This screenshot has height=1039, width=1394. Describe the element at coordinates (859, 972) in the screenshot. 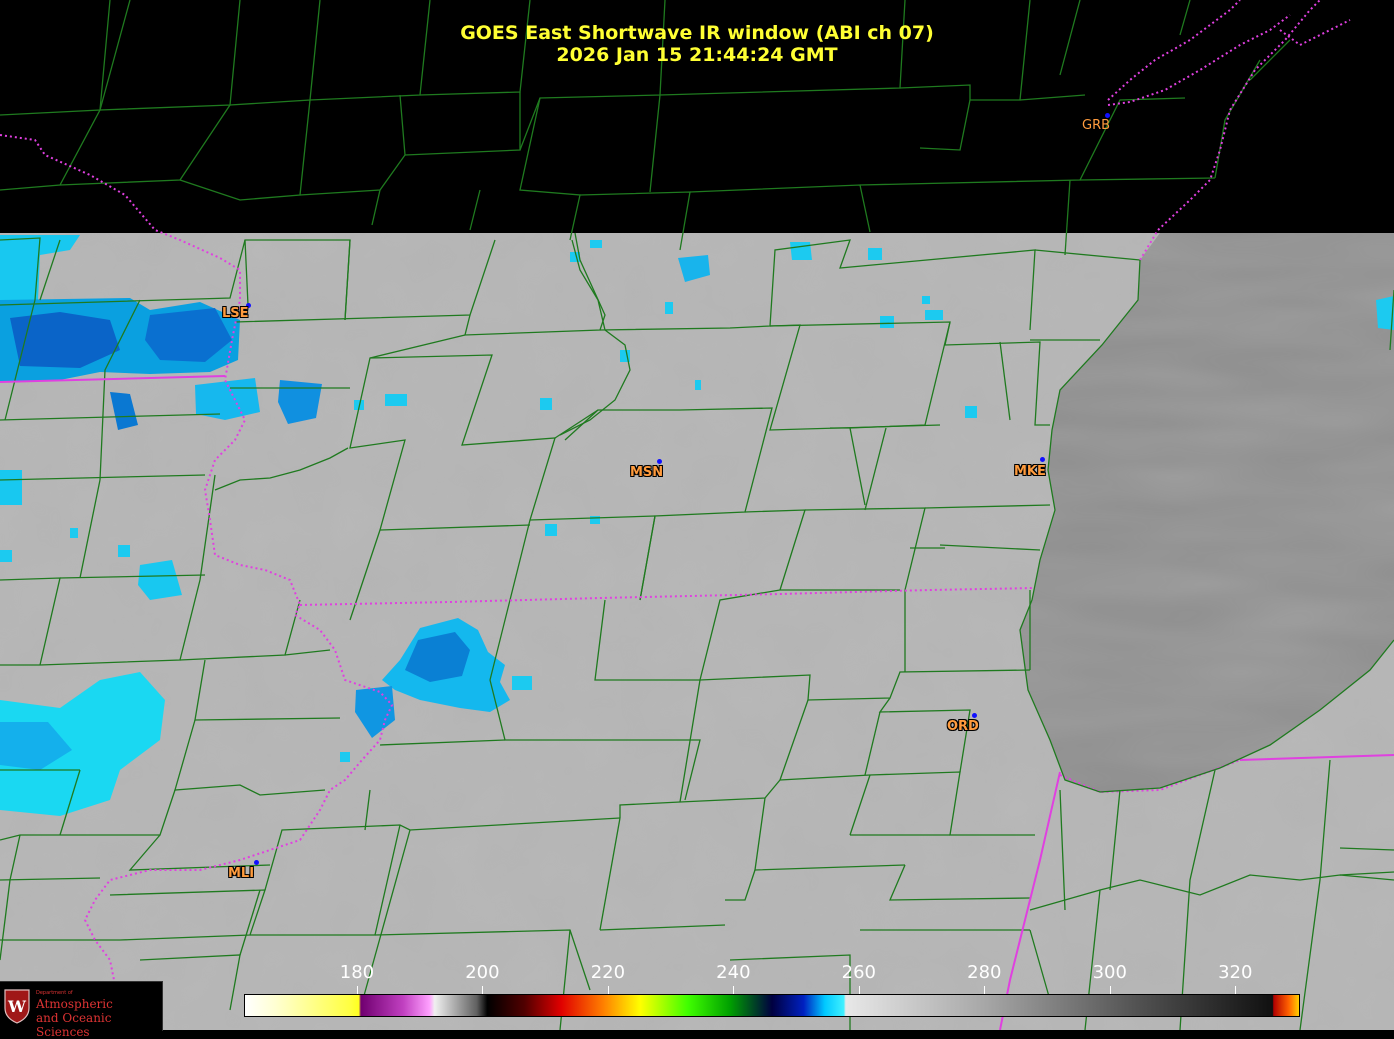

I see `colorbar-tick-label: 260` at that location.